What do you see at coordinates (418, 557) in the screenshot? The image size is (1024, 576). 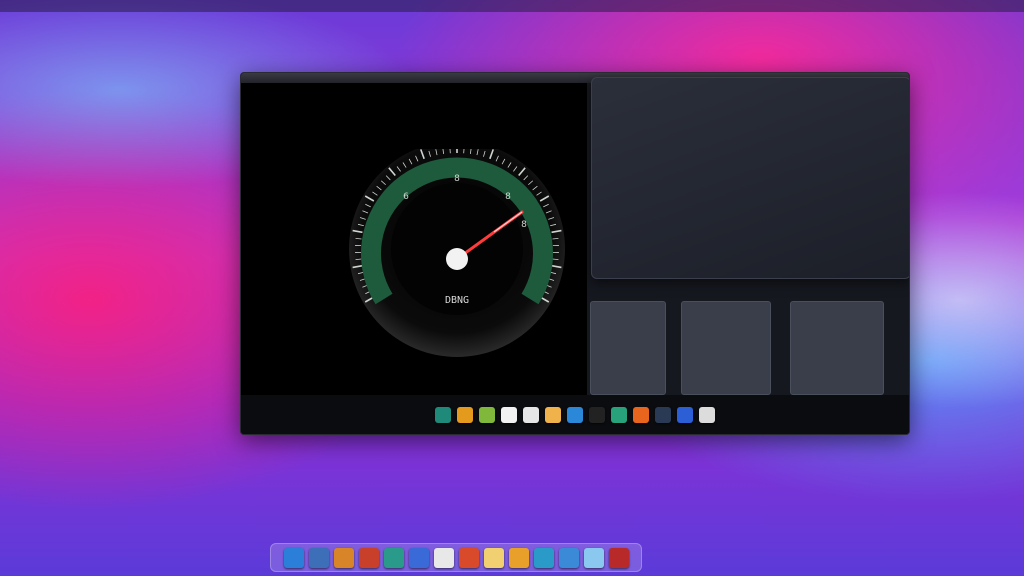 I see `app-icon-f` at bounding box center [418, 557].